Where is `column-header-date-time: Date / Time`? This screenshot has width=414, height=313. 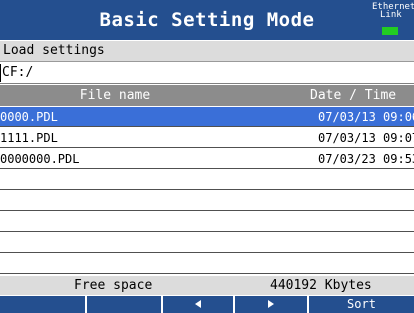
column-header-date-time: Date / Time is located at coordinates (353, 95).